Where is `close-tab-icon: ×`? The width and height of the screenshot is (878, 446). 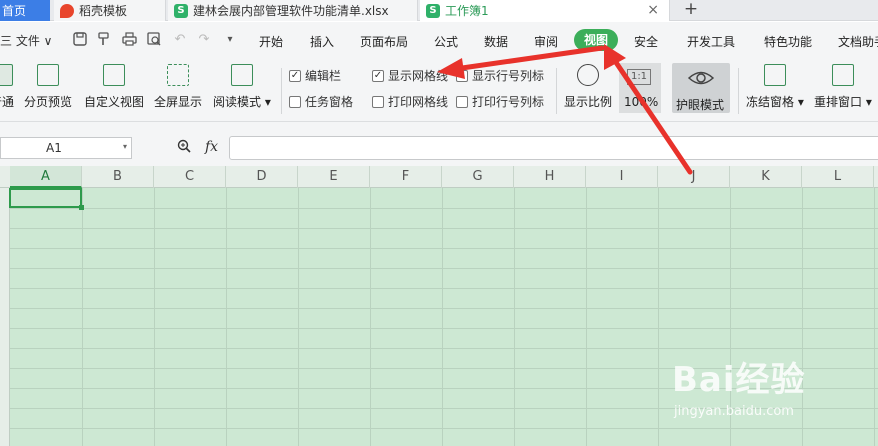 close-tab-icon: × is located at coordinates (653, 10).